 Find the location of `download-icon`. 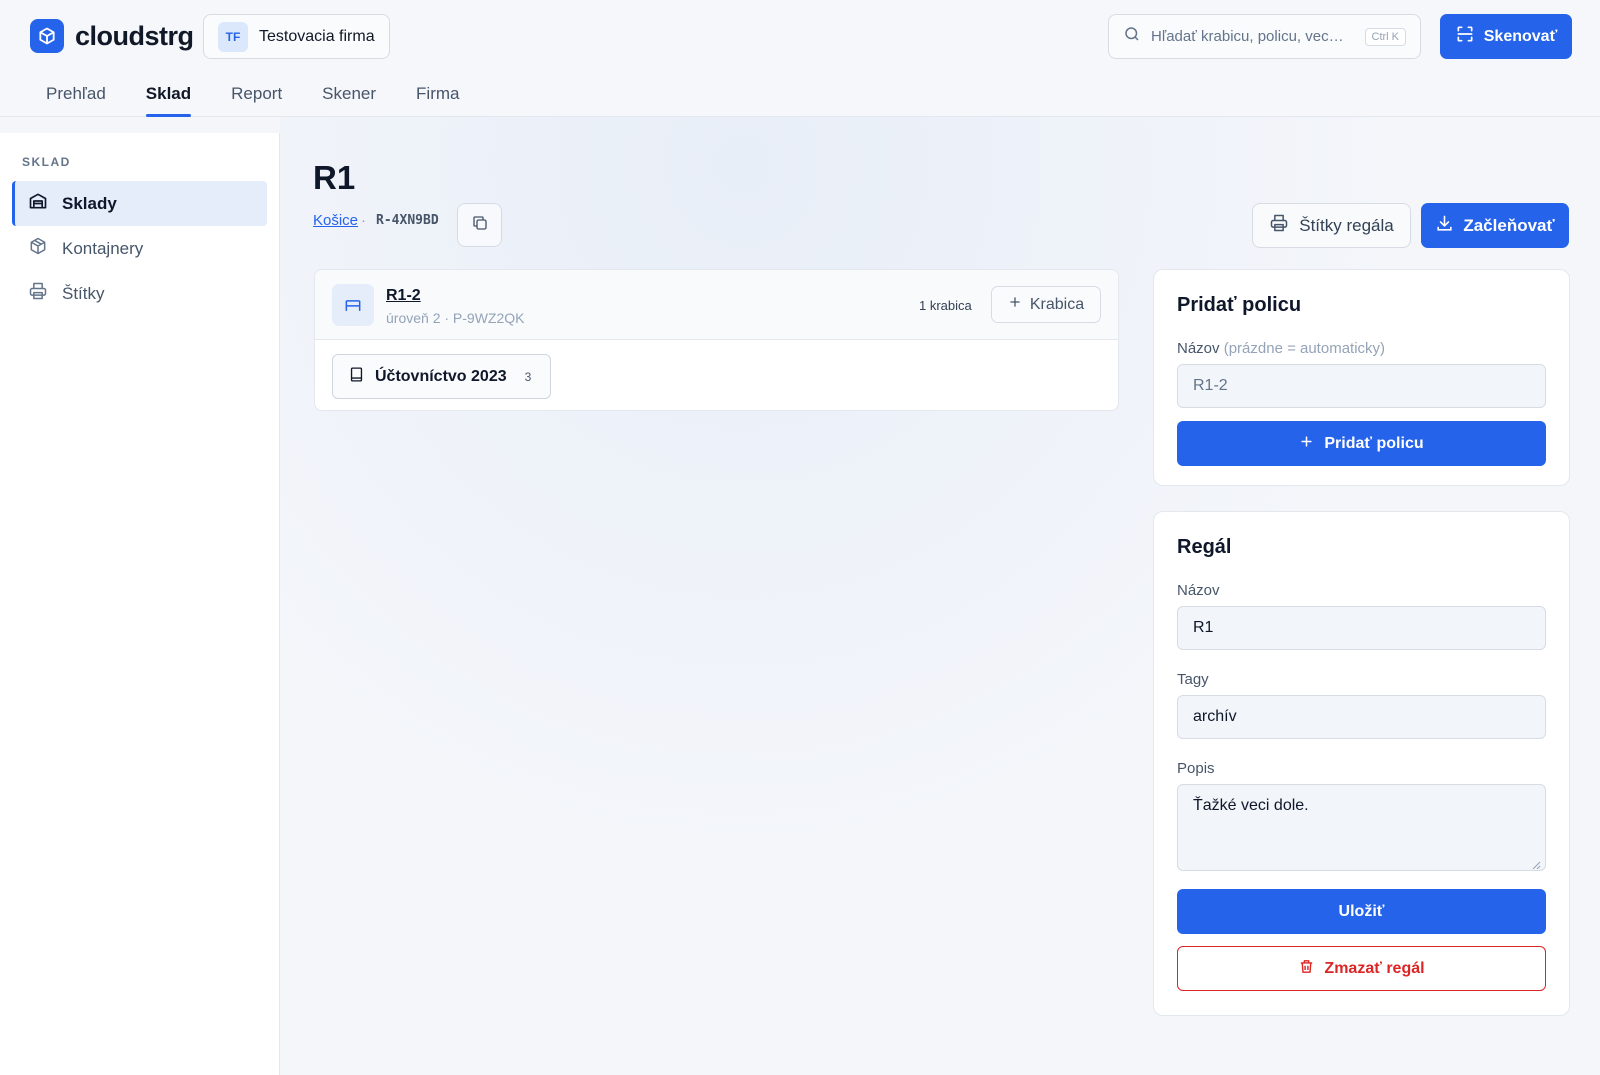

download-icon is located at coordinates (1444, 226).